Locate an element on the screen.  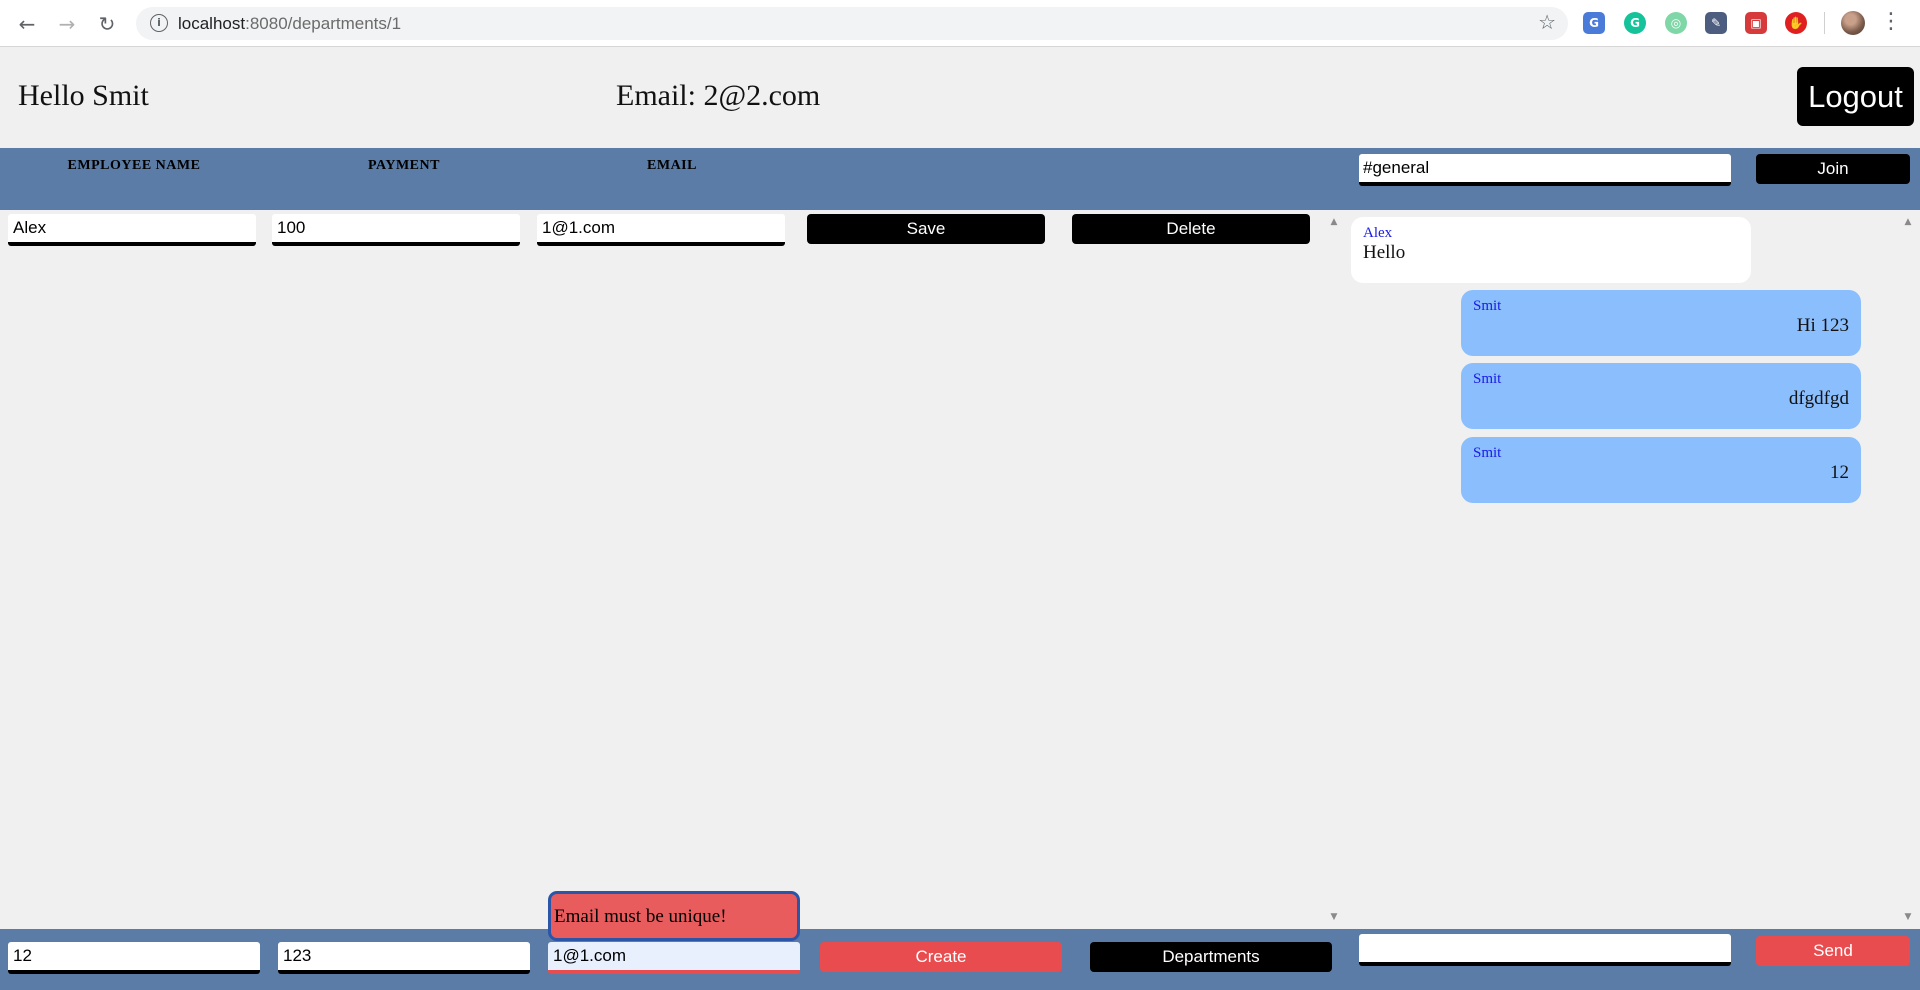
employee-payment-field: 100 is located at coordinates (396, 230).